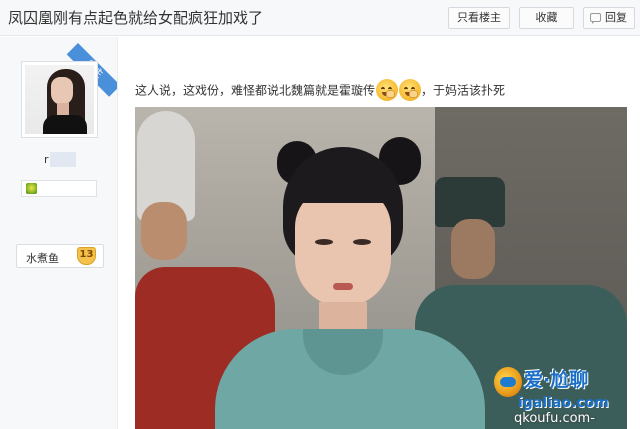 This screenshot has height=429, width=640. What do you see at coordinates (563, 403) in the screenshot?
I see `watermark-domain: igaliao.com` at bounding box center [563, 403].